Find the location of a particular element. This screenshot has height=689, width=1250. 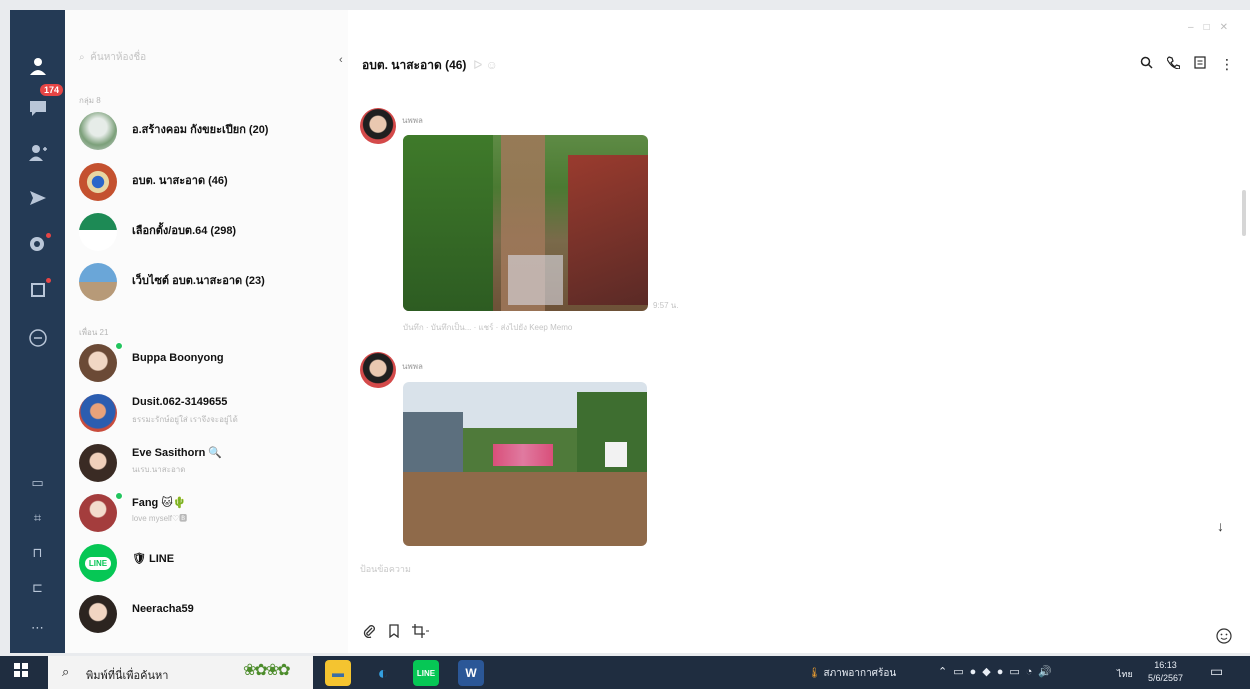

weather-widget: 🌡 สภาพอากาศร้อน is located at coordinates (852, 673).